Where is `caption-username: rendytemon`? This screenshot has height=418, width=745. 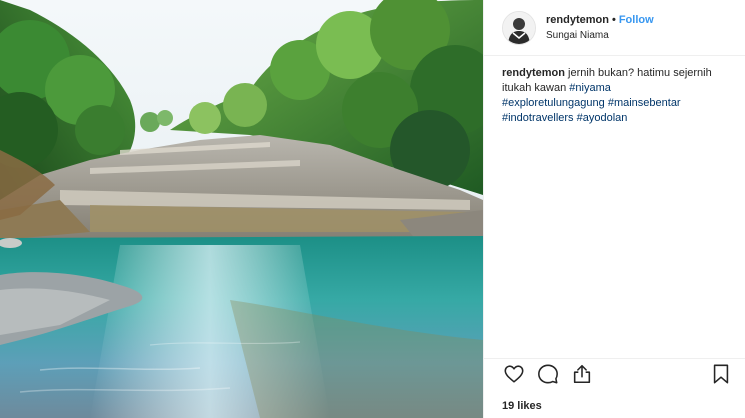 caption-username: rendytemon is located at coordinates (533, 73).